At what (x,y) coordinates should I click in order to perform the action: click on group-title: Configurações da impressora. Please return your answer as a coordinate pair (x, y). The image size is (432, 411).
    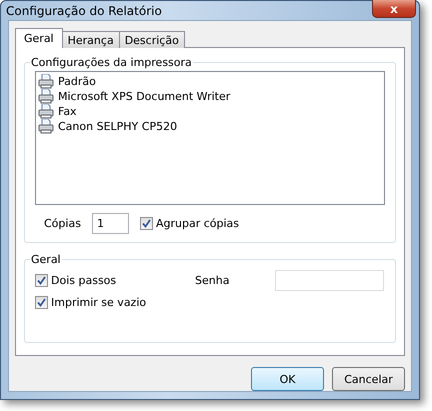
    Looking at the image, I should click on (111, 62).